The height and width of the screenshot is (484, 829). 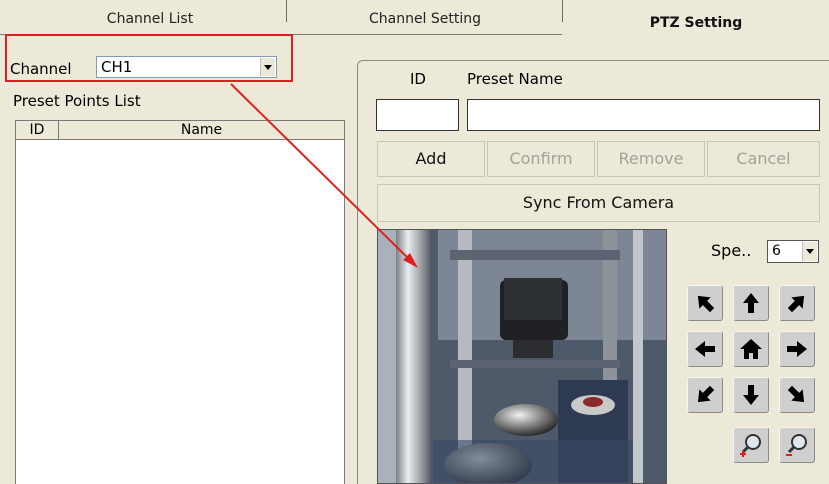 What do you see at coordinates (324, 175) in the screenshot?
I see `annotation-arrow` at bounding box center [324, 175].